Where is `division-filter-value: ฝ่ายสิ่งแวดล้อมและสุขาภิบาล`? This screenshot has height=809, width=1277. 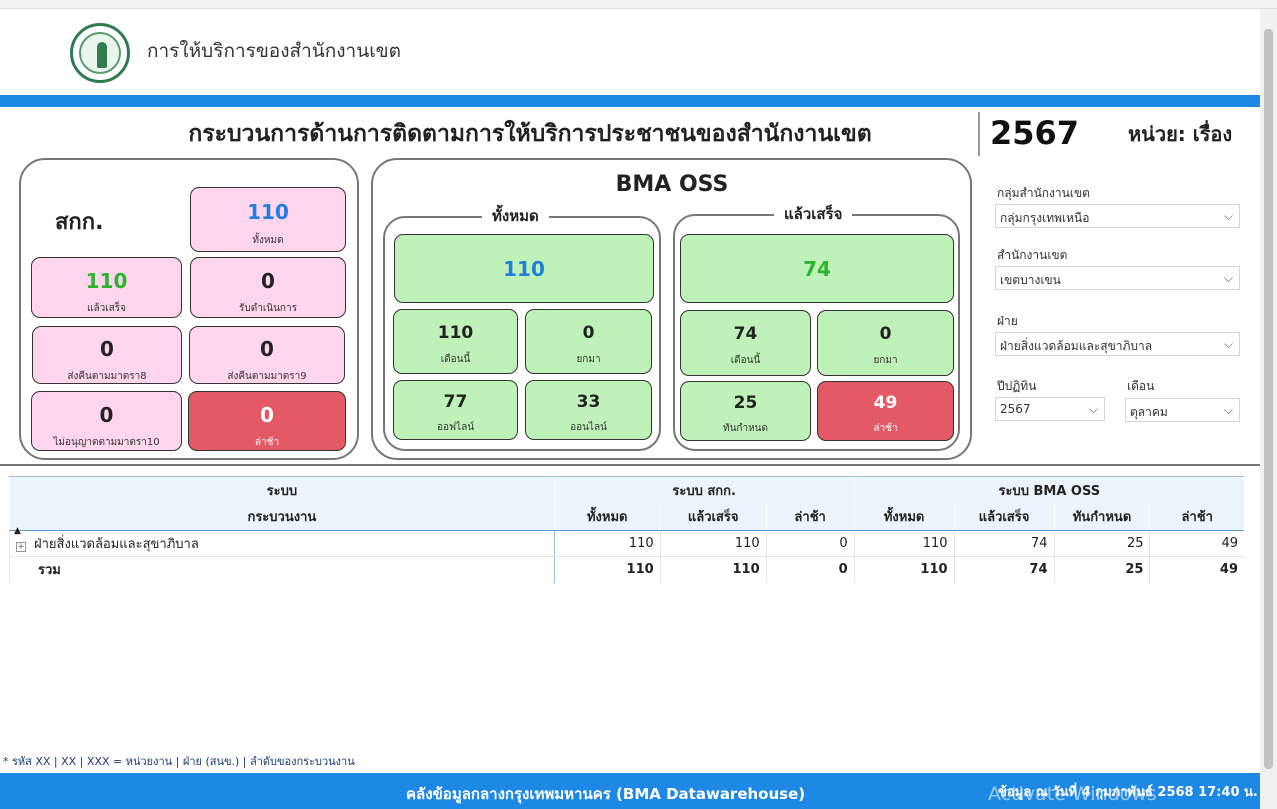
division-filter-value: ฝ่ายสิ่งแวดล้อมและสุขาภิบาล is located at coordinates (1076, 346).